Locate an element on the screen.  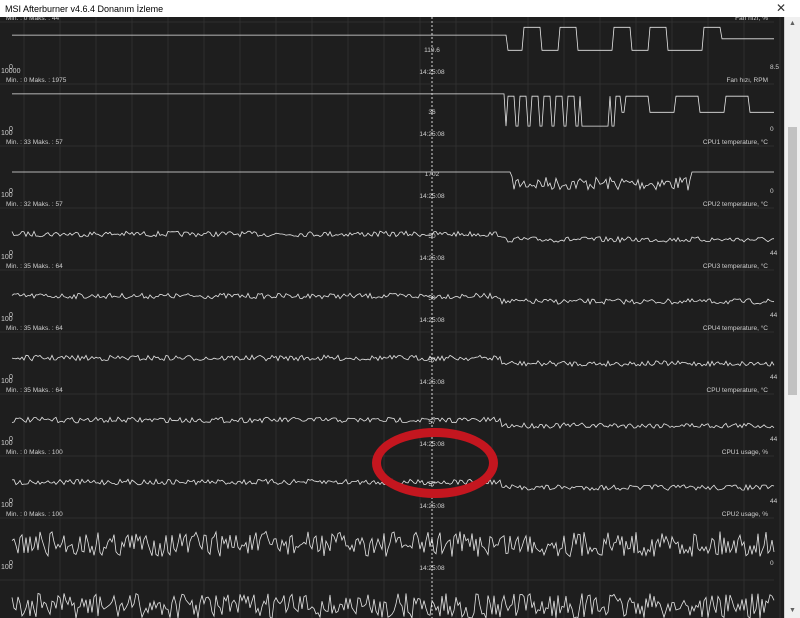
series-name: CPU1 temperature, °C is located at coordinates (735, 142).